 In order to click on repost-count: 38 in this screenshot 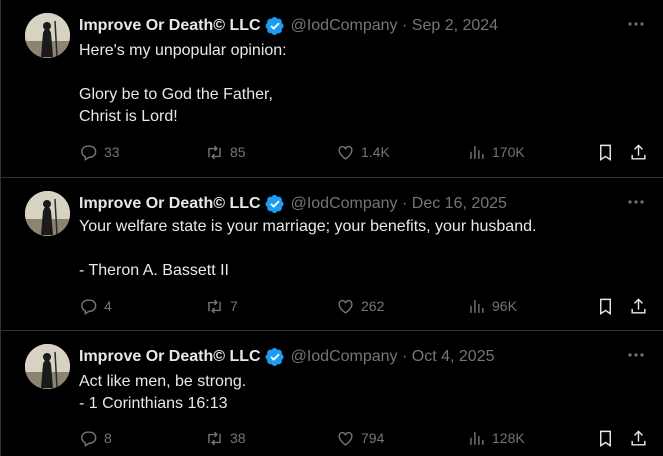, I will do `click(238, 438)`.